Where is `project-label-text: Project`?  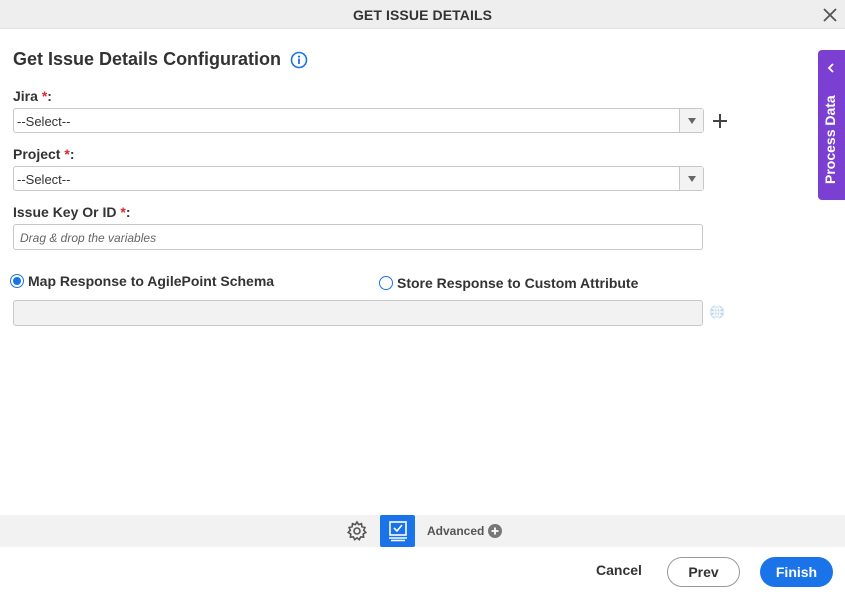 project-label-text: Project is located at coordinates (37, 154).